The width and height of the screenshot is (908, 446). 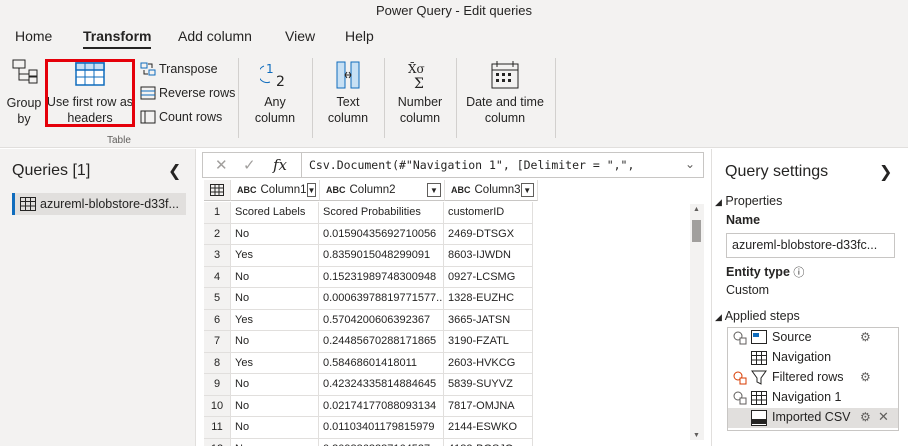 What do you see at coordinates (381, 234) in the screenshot?
I see `table-cell: 0.01590435692710056` at bounding box center [381, 234].